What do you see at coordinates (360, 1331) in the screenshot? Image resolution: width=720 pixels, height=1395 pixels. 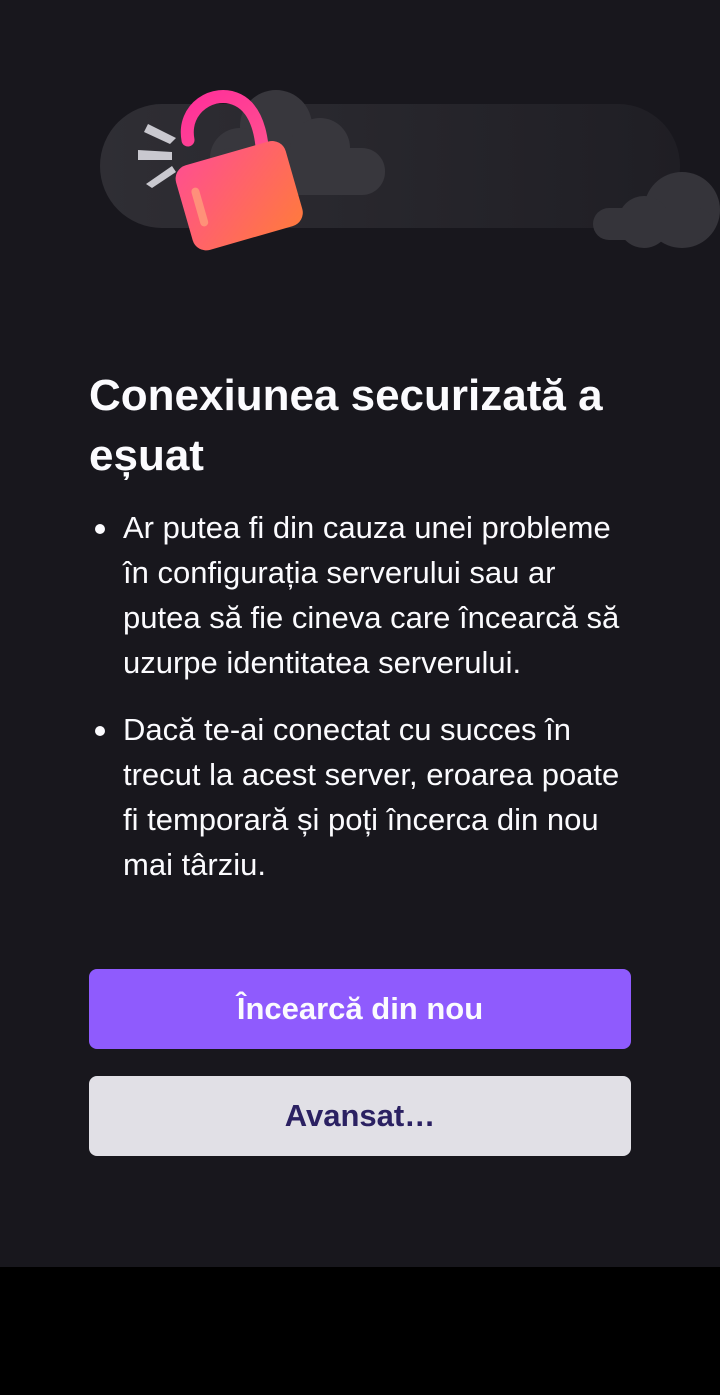 I see `system-navigation-bar` at bounding box center [360, 1331].